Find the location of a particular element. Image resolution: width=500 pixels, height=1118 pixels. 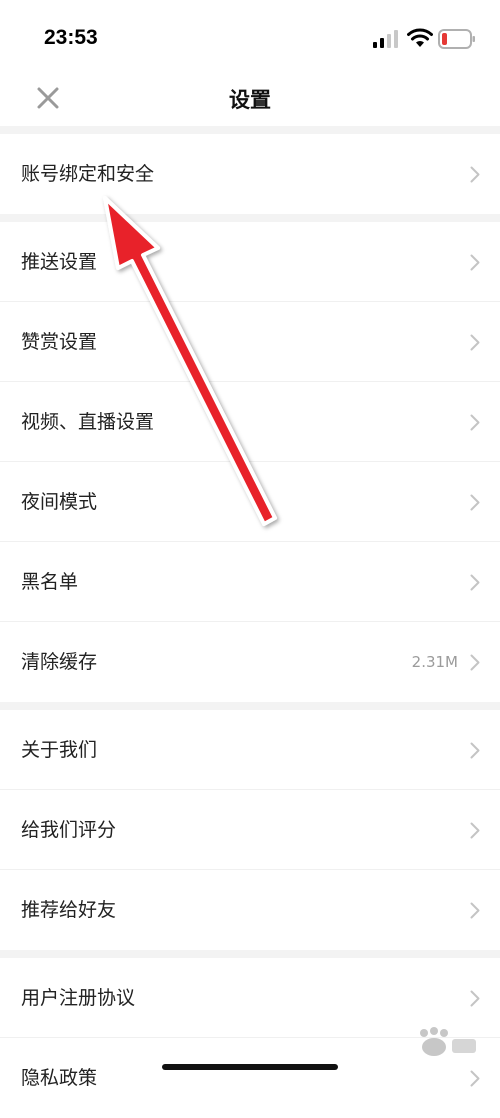

home-indicator is located at coordinates (250, 1067).